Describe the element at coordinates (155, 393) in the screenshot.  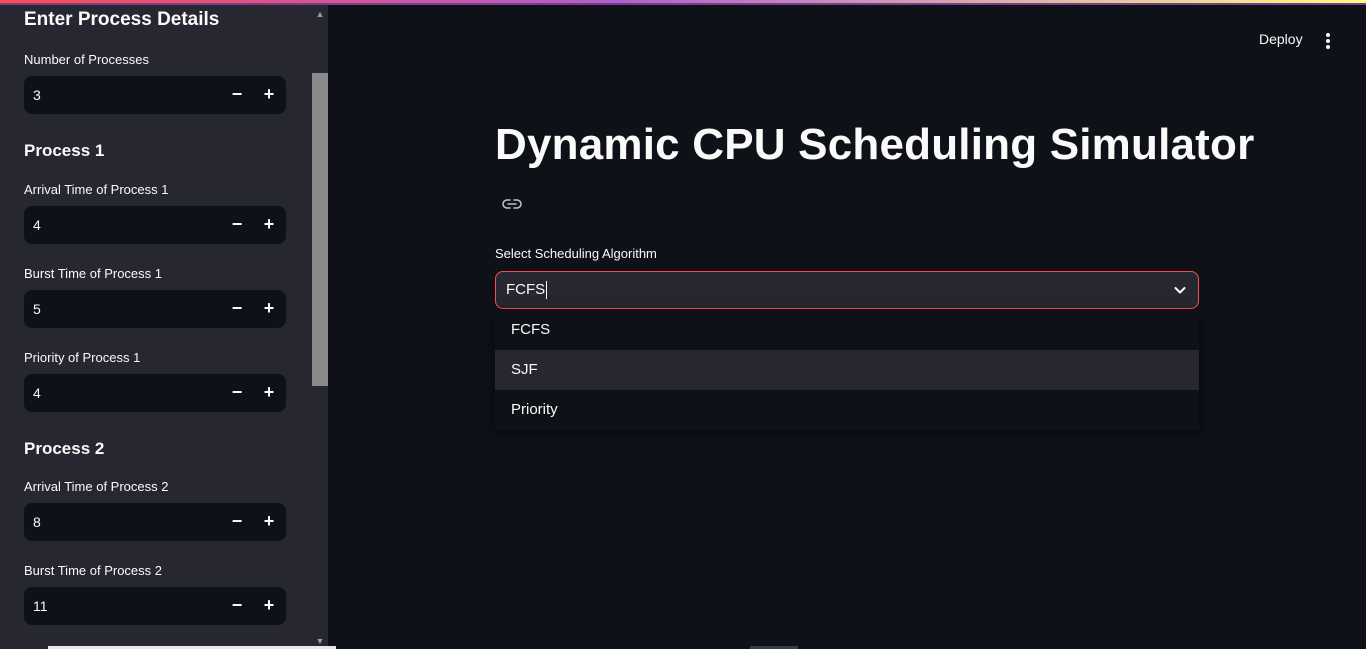
I see `priority-process-1-input: 4 − +` at that location.